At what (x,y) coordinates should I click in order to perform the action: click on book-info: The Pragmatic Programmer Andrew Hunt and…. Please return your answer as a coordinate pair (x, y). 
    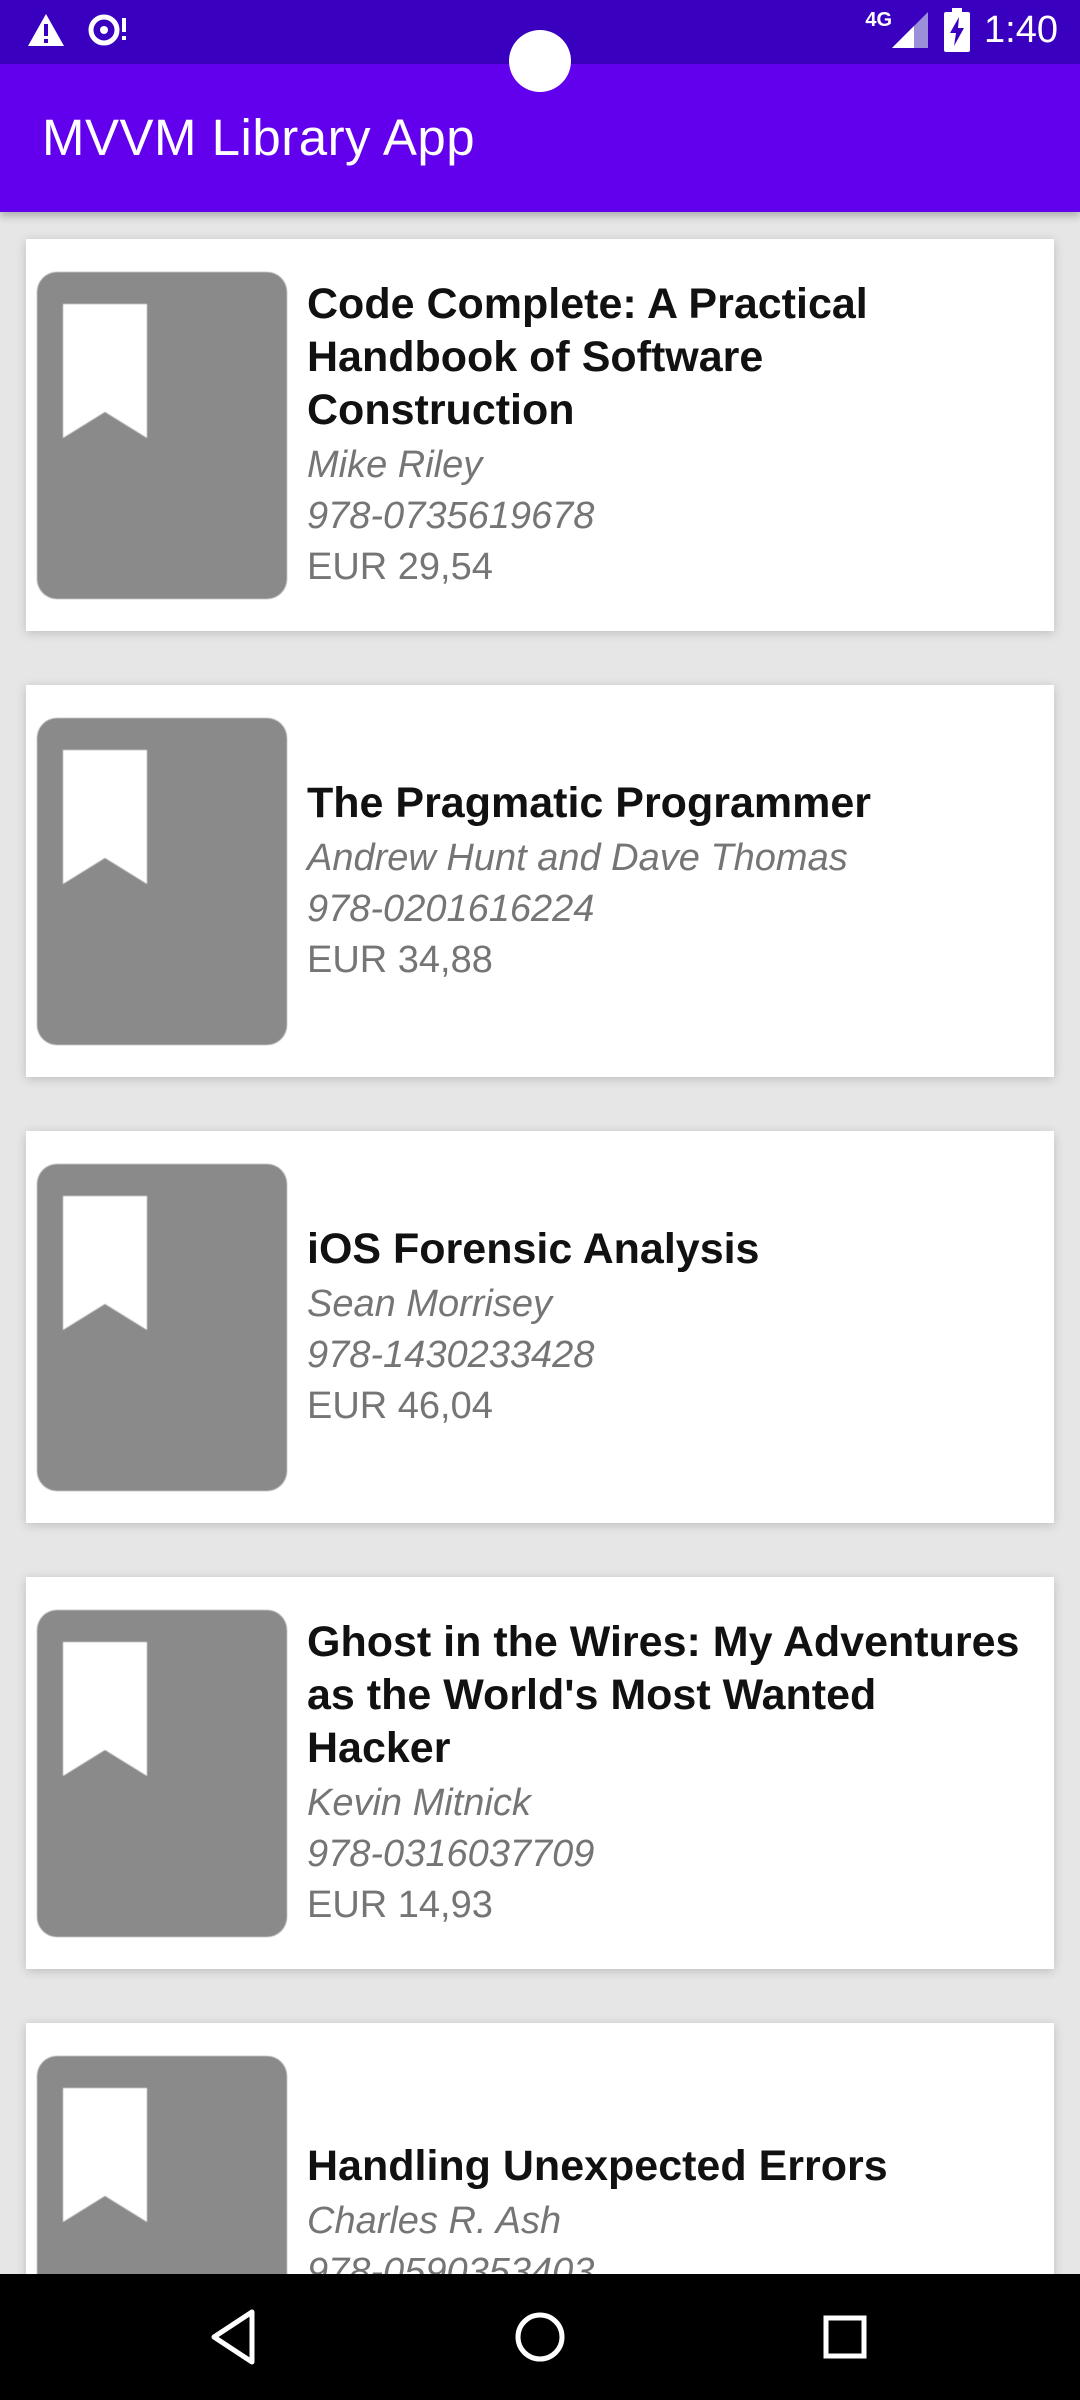
    Looking at the image, I should click on (668, 881).